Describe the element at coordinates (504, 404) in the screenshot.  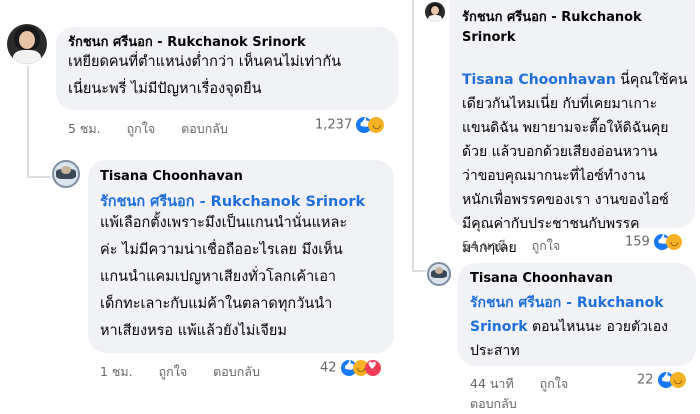
I see `reply-reply-link-row: ตอบกลับ` at that location.